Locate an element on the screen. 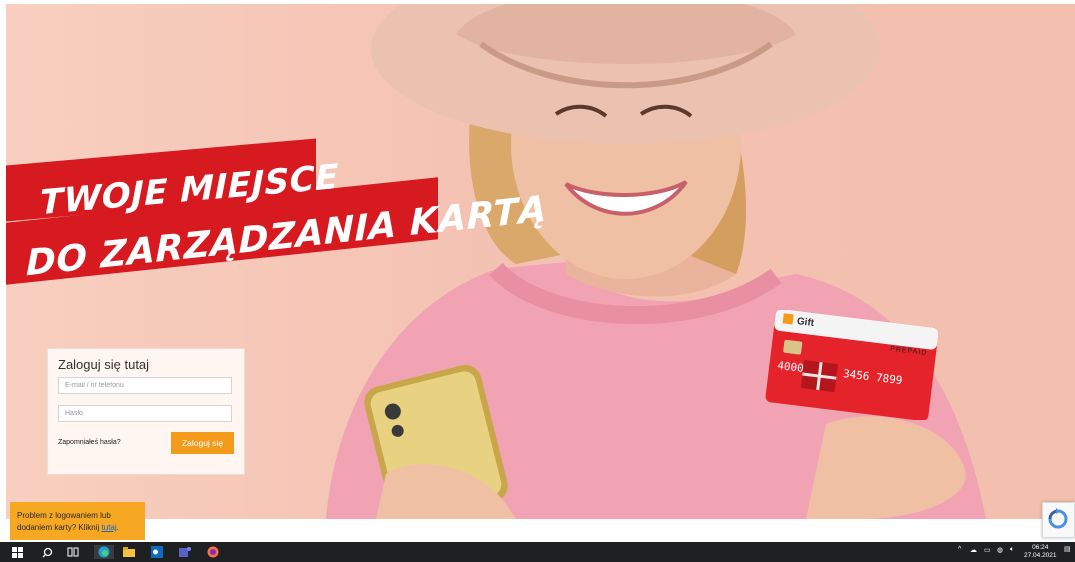 The image size is (1075, 562). recaptcha-icon is located at coordinates (1058, 518).